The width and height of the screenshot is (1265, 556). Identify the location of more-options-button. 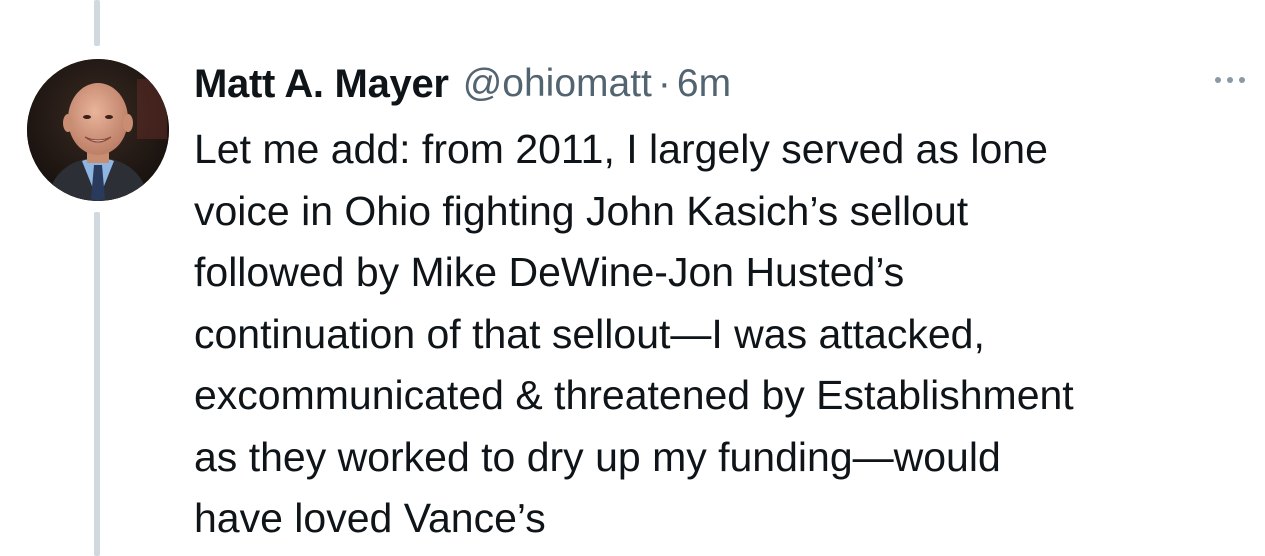
(1230, 80).